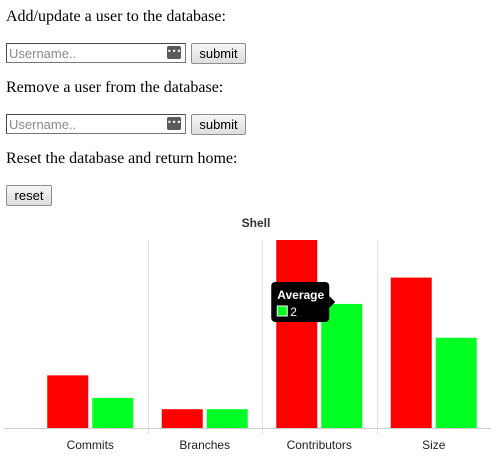 The height and width of the screenshot is (461, 499). I want to click on chart-tooltip: Average 2, so click(303, 302).